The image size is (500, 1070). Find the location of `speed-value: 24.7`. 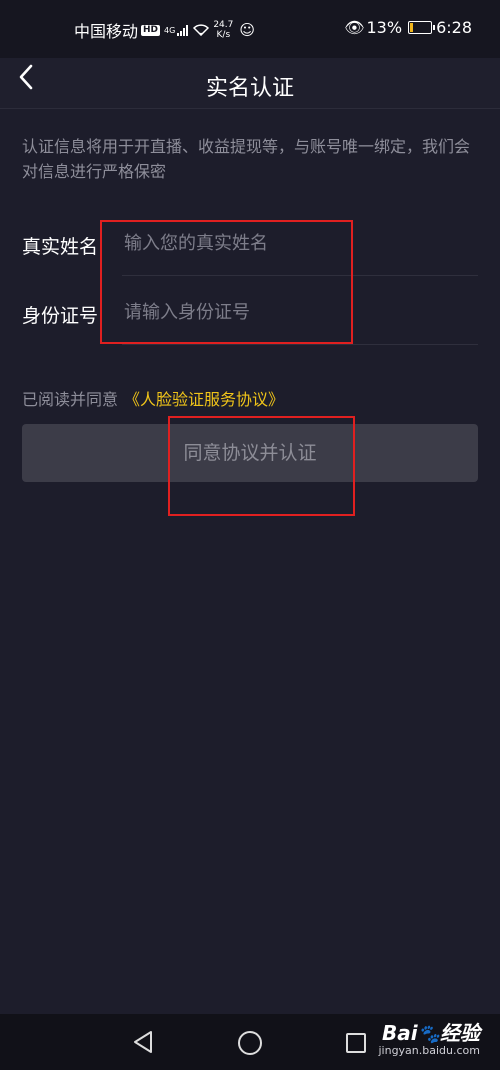

speed-value: 24.7 is located at coordinates (223, 25).